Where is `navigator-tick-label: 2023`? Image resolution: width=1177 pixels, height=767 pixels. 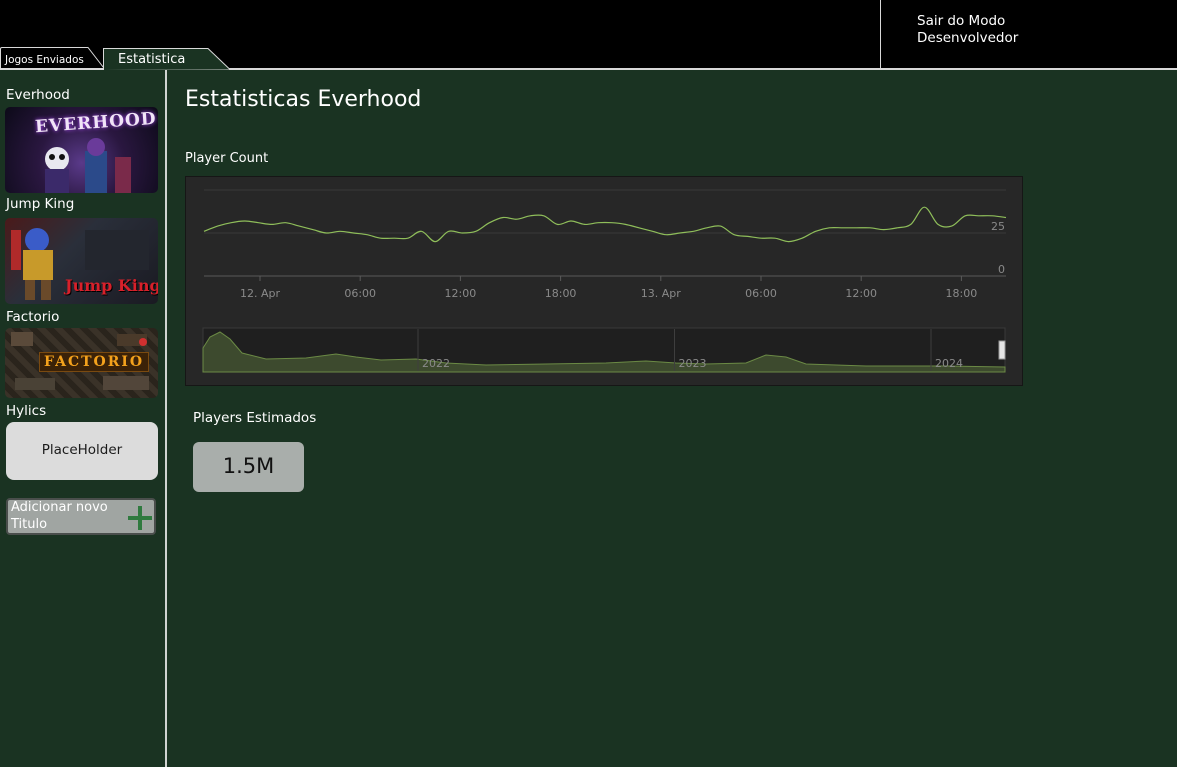
navigator-tick-label: 2023 is located at coordinates (693, 363).